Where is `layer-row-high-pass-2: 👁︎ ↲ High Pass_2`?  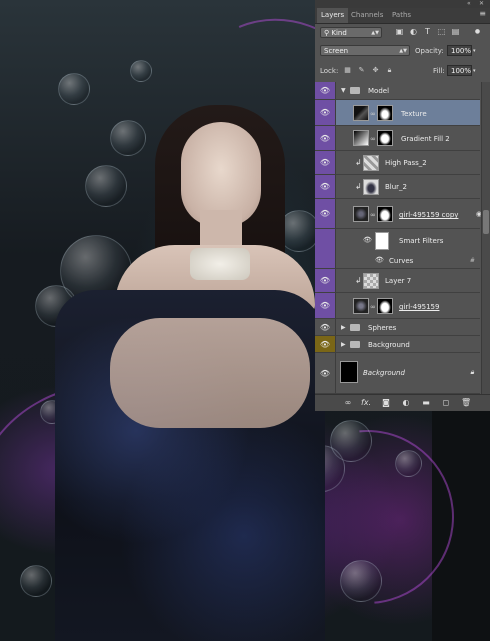 layer-row-high-pass-2: 👁︎ ↲ High Pass_2 is located at coordinates (397, 163).